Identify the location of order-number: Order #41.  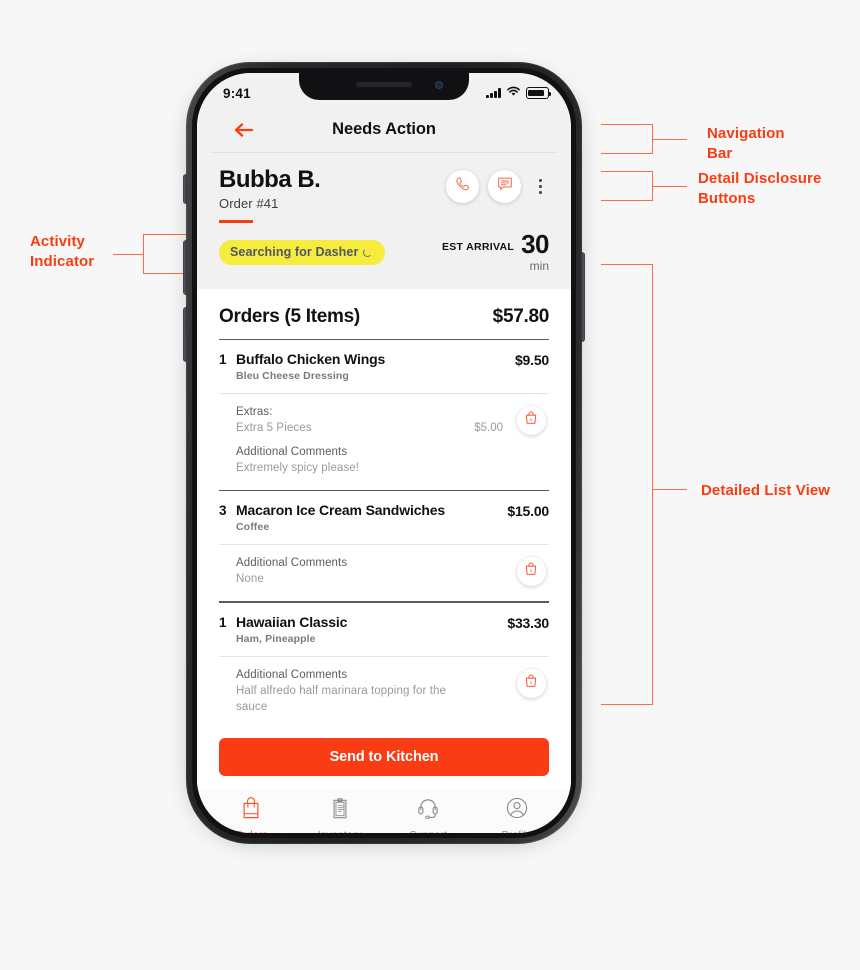
(249, 204).